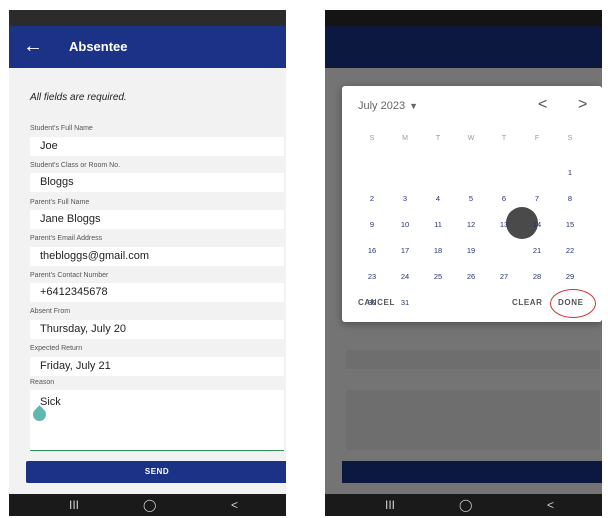 Image resolution: width=608 pixels, height=518 pixels. I want to click on calendar-day: 3, so click(405, 198).